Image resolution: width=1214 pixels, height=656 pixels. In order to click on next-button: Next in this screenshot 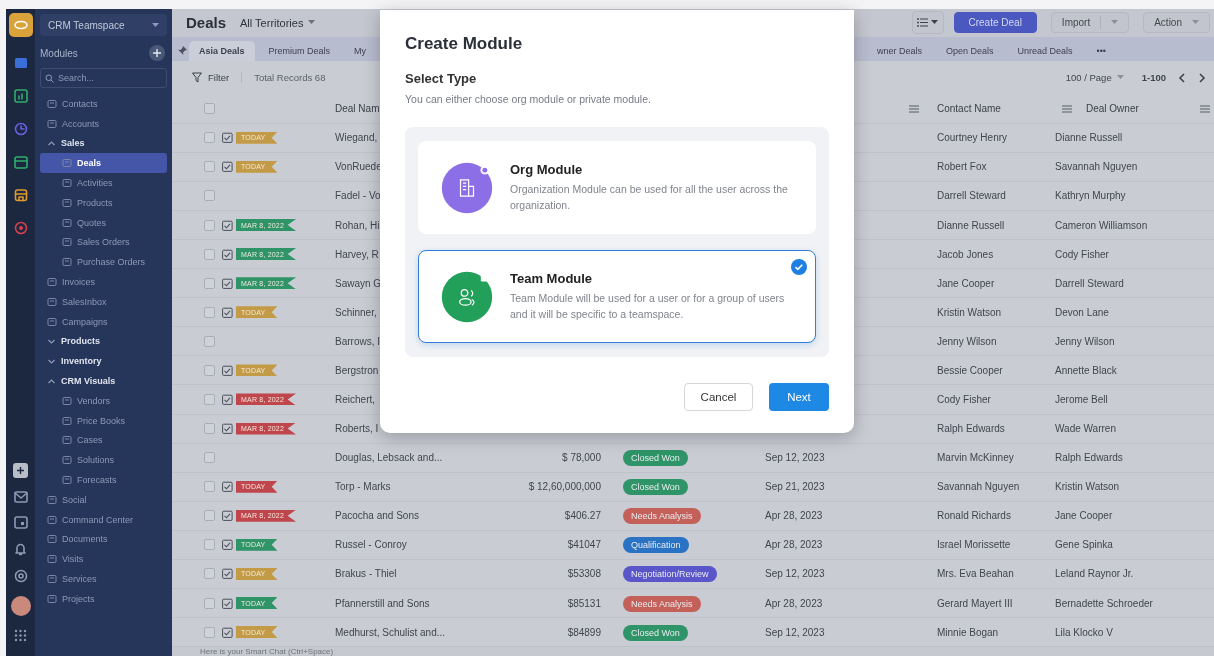, I will do `click(799, 397)`.